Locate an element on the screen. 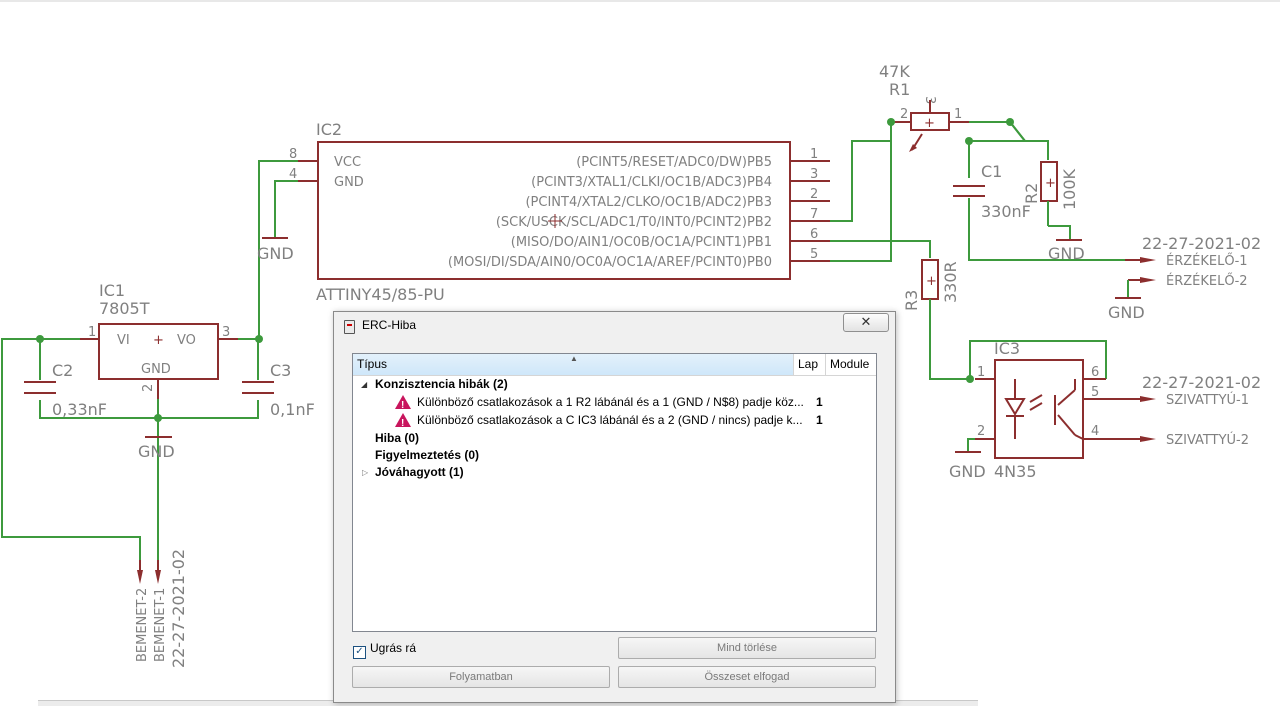 The width and height of the screenshot is (1280, 706). accept-all-label: Összeset elfogad is located at coordinates (747, 677).